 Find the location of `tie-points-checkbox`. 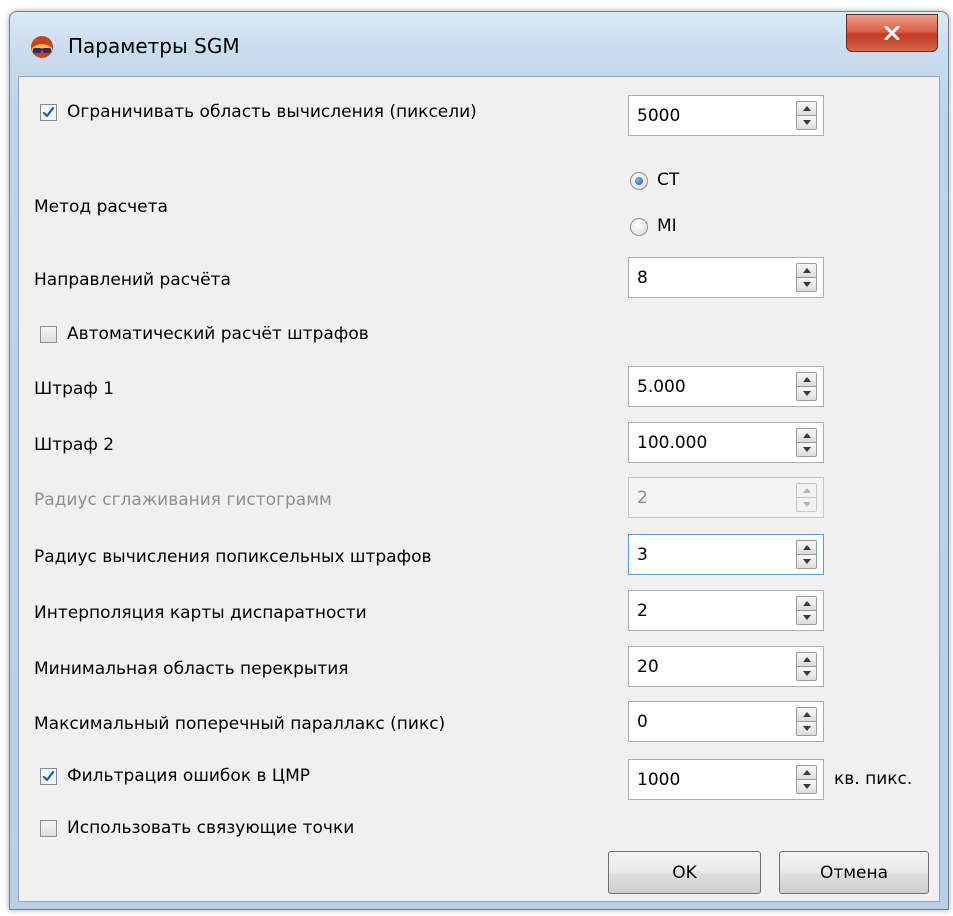

tie-points-checkbox is located at coordinates (48, 828).